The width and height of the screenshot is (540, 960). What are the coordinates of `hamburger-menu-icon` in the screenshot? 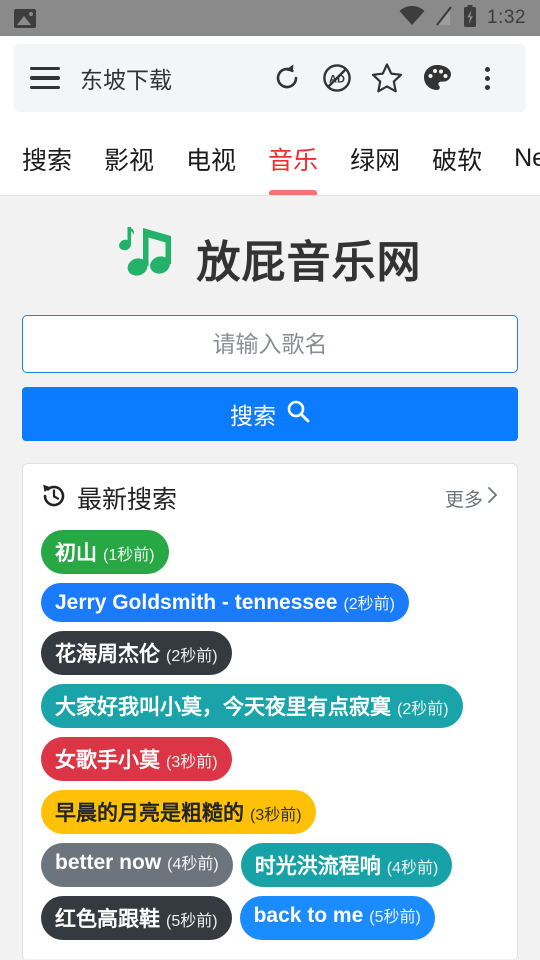 It's located at (45, 78).